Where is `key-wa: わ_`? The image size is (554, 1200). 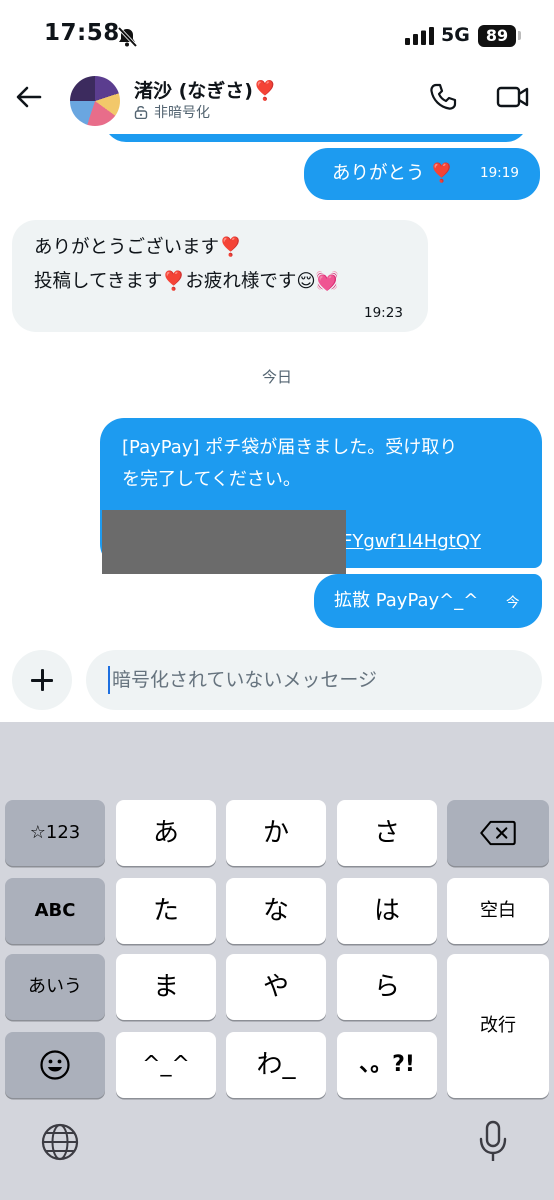
key-wa: わ_ is located at coordinates (276, 1065).